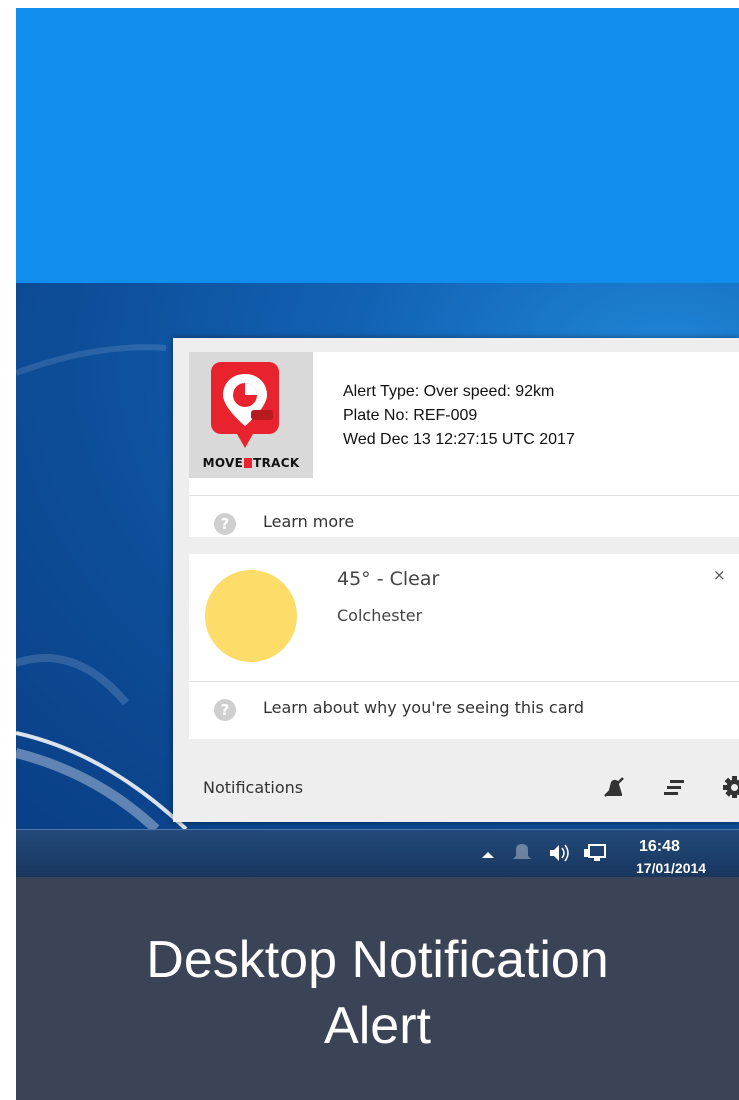  Describe the element at coordinates (659, 847) in the screenshot. I see `taskbar-clock: 16:48` at that location.